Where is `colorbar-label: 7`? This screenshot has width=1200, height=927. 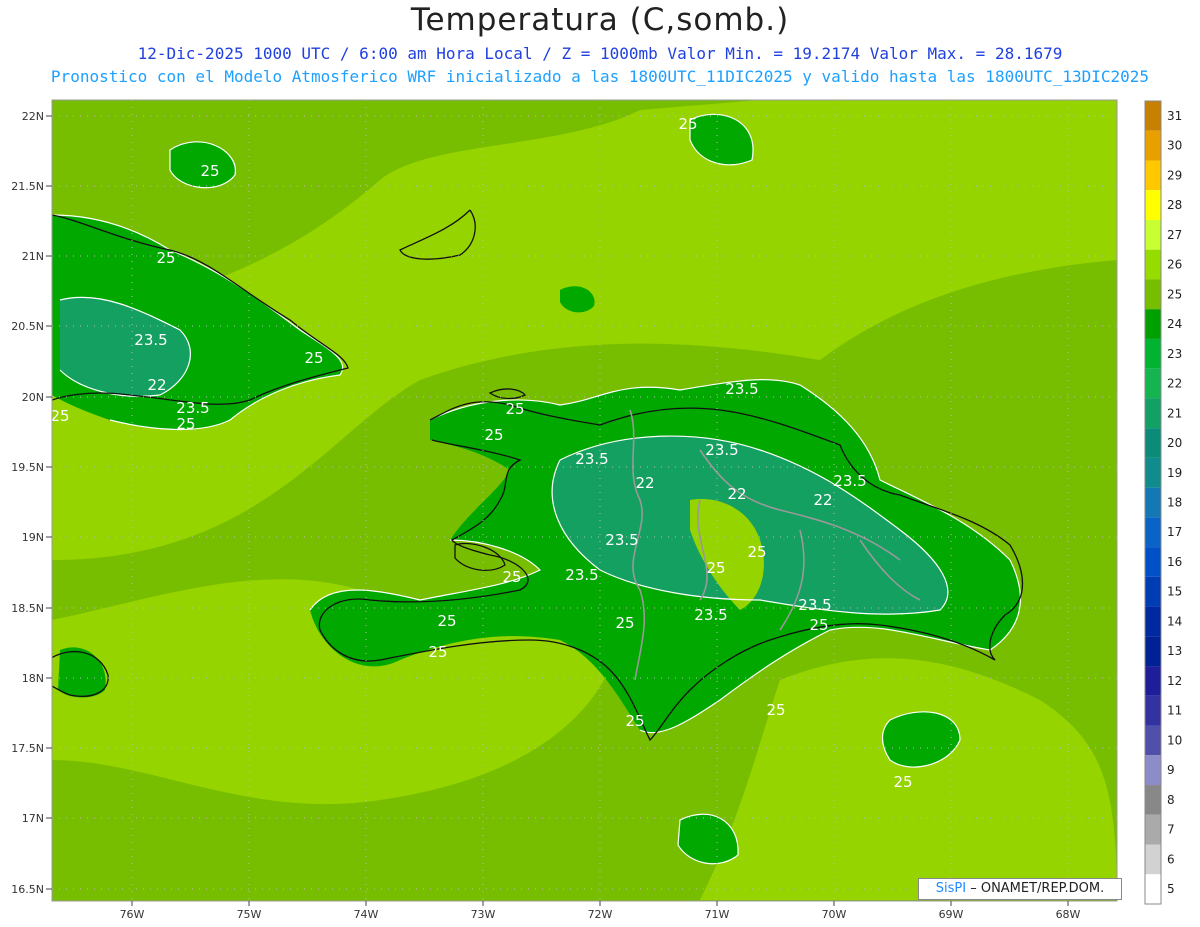
colorbar-label: 7 is located at coordinates (1171, 830).